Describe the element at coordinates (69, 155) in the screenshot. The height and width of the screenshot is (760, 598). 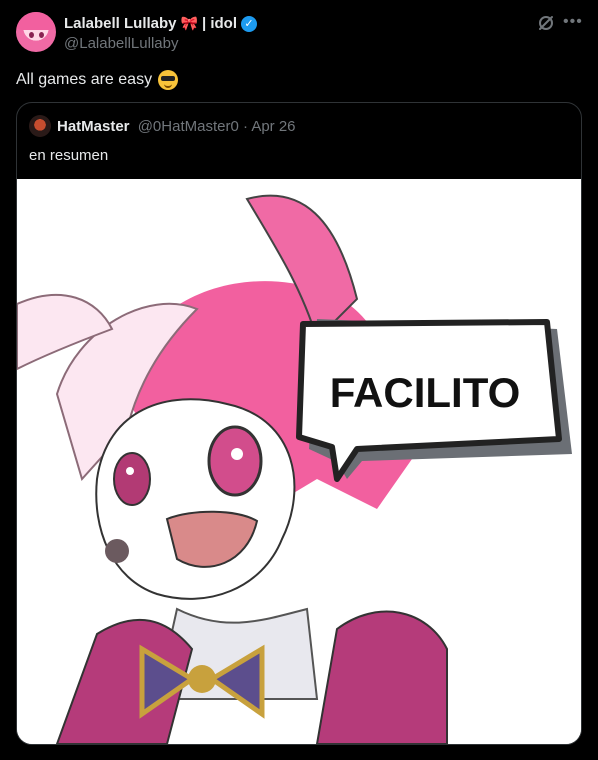
I see `quoted-post-text: en resumen` at that location.